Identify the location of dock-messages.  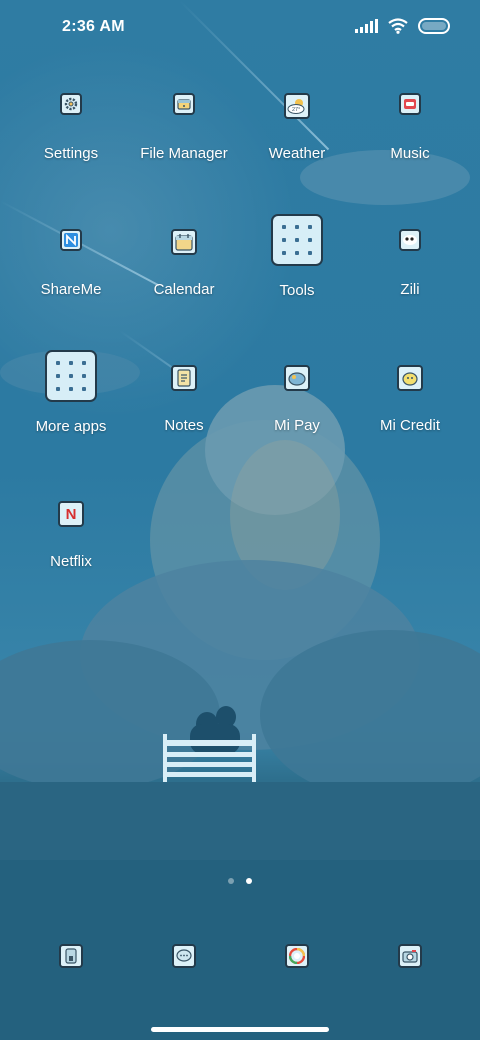
(184, 956).